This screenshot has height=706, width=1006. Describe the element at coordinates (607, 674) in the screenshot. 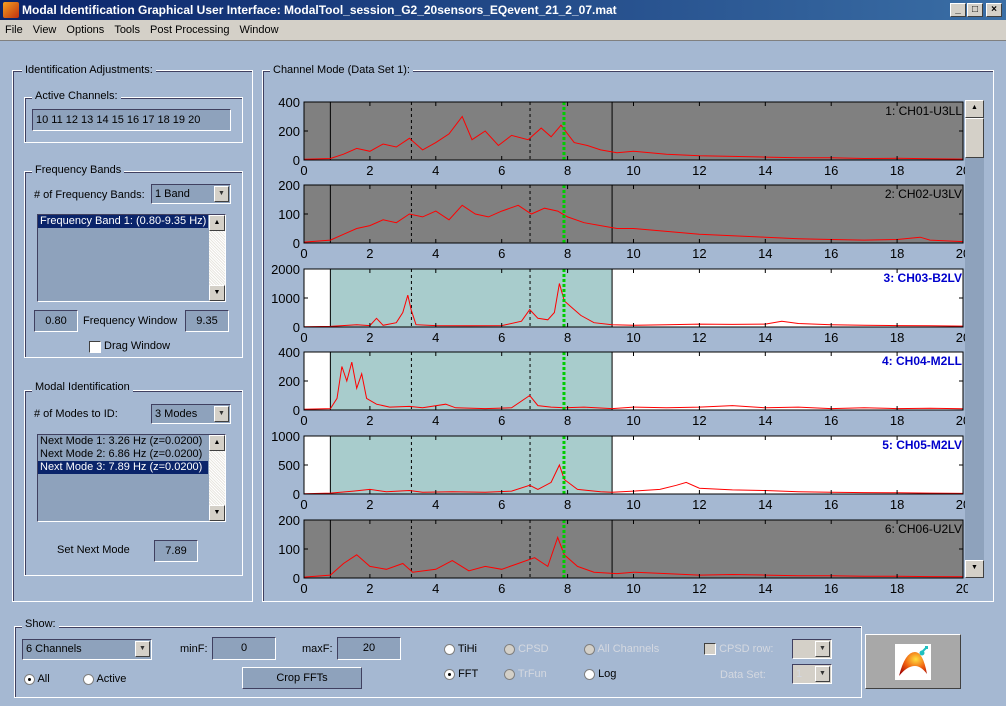

I see `radio-log-label: Log` at that location.